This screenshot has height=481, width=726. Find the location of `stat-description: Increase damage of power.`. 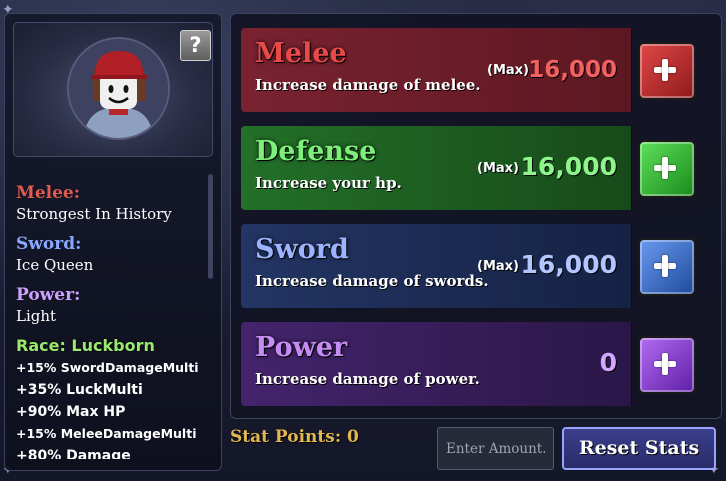

stat-description: Increase damage of power. is located at coordinates (367, 379).